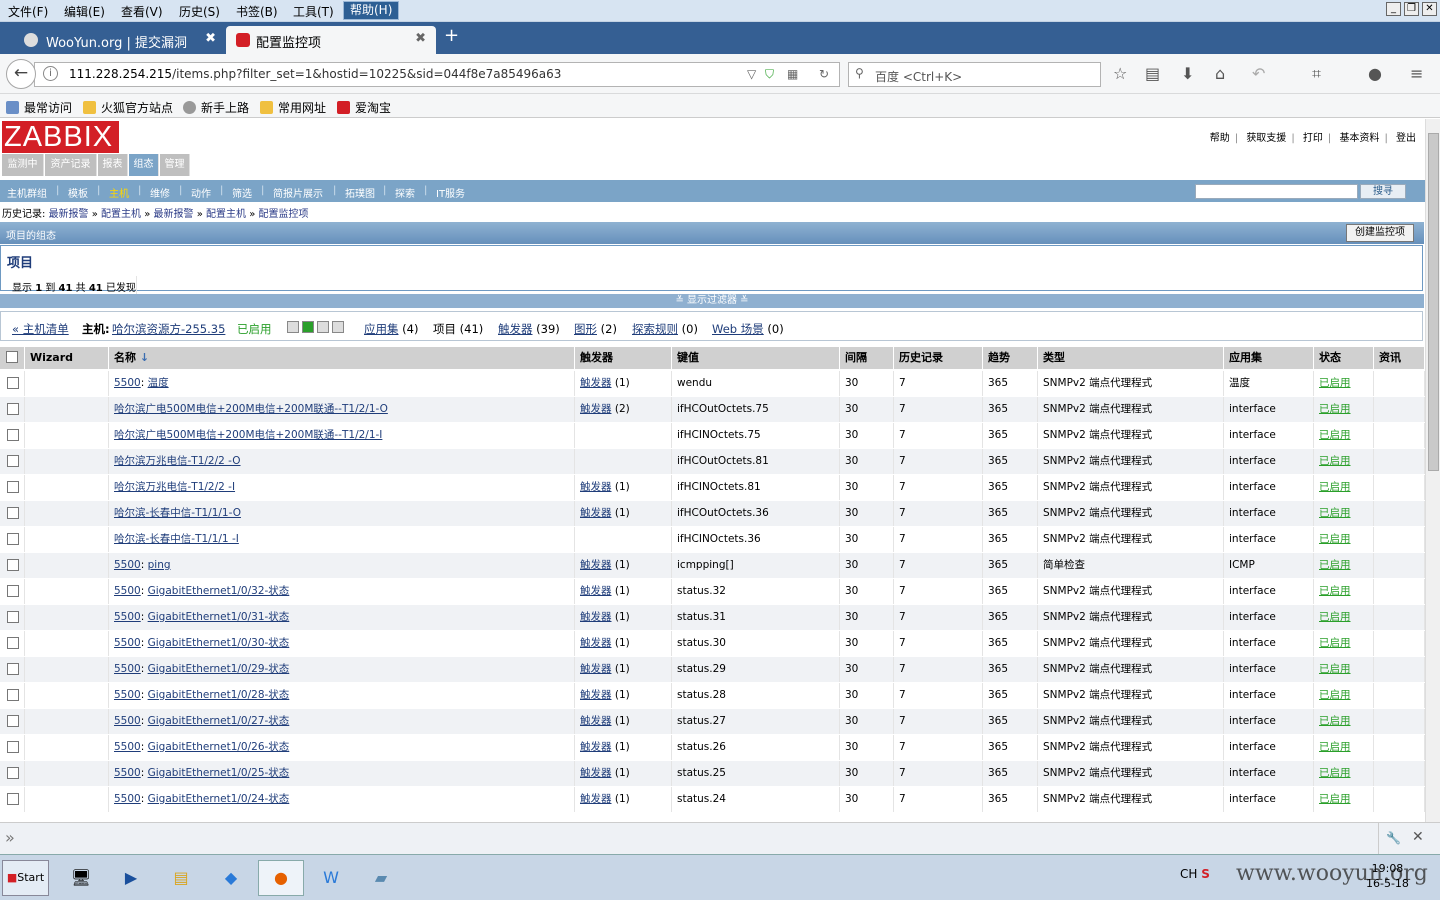 Image resolution: width=1440 pixels, height=900 pixels. I want to click on firefox-icon: ●, so click(281, 878).